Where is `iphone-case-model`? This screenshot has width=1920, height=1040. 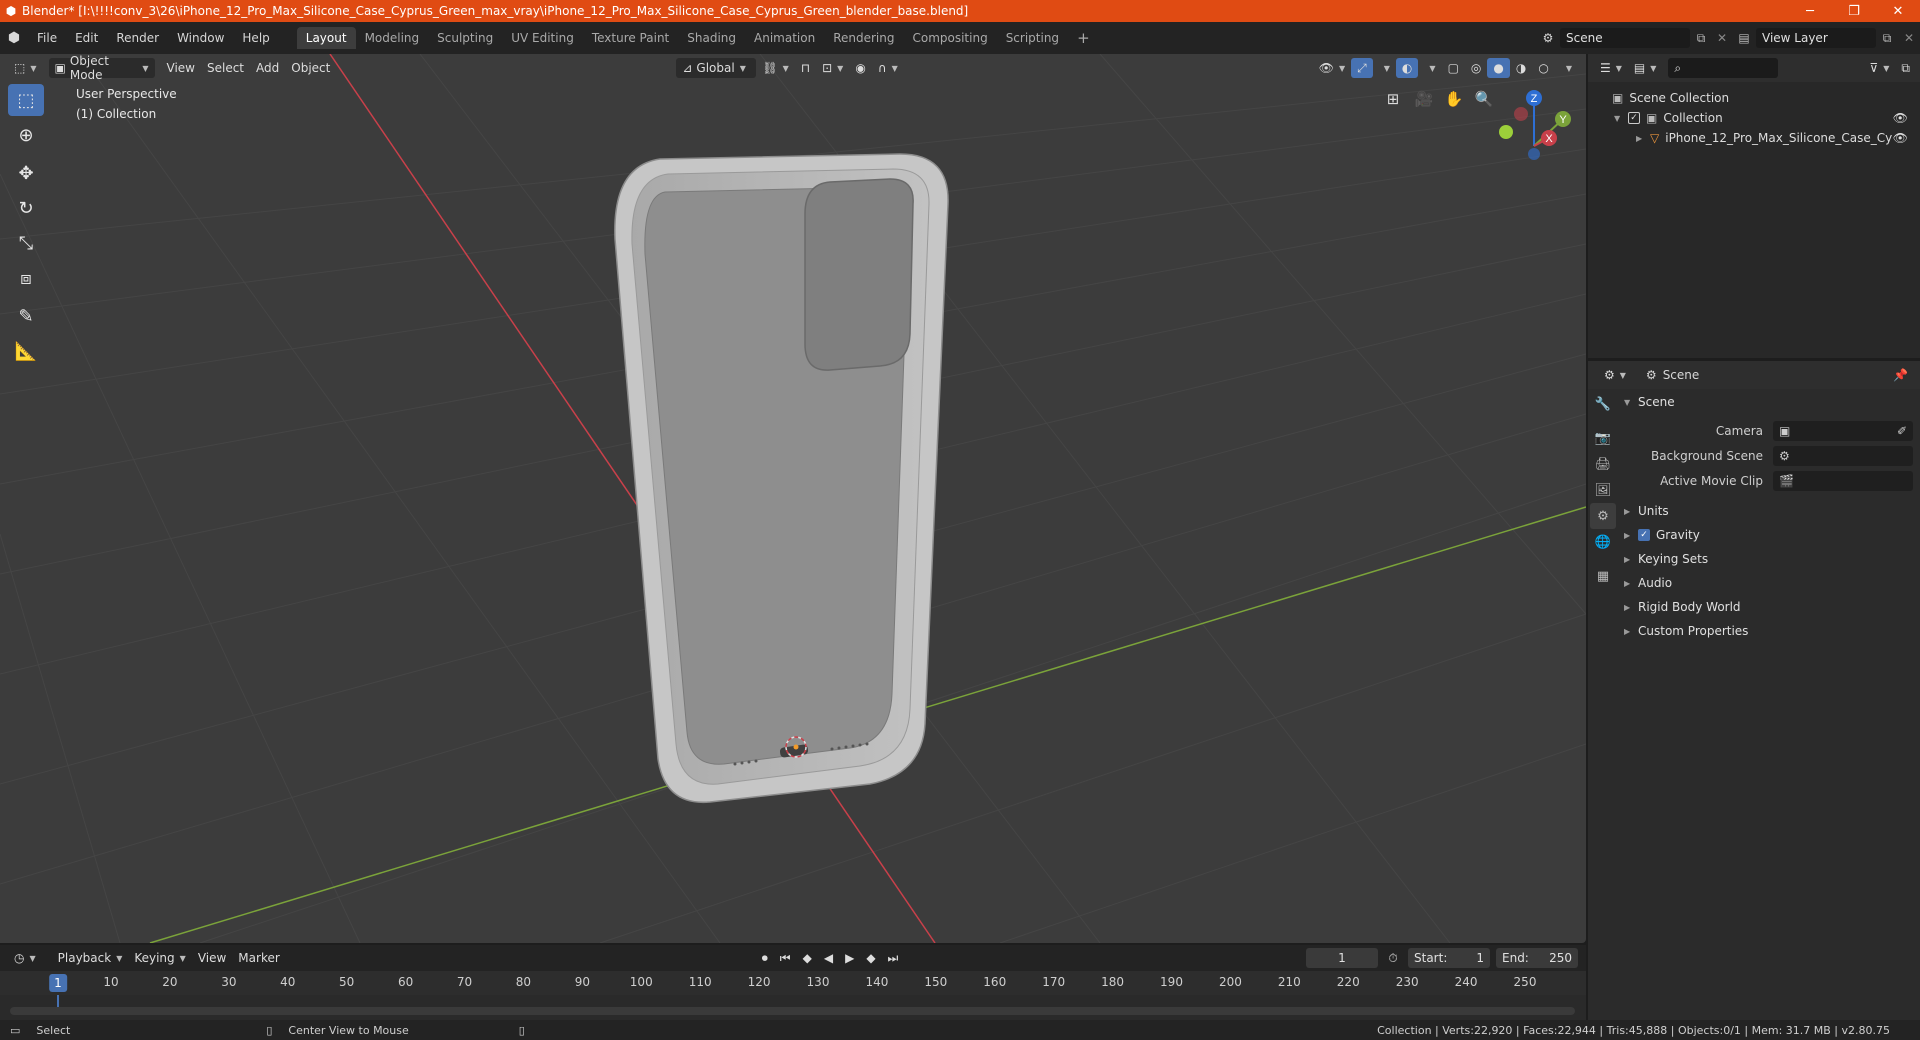 iphone-case-model is located at coordinates (781, 478).